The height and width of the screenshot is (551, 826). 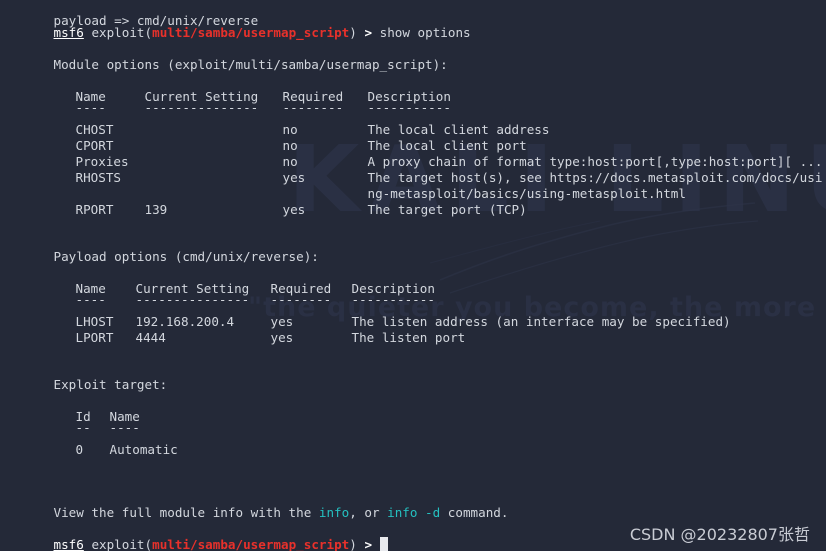 What do you see at coordinates (413, 512) in the screenshot?
I see `info-d-command-link: info -d` at bounding box center [413, 512].